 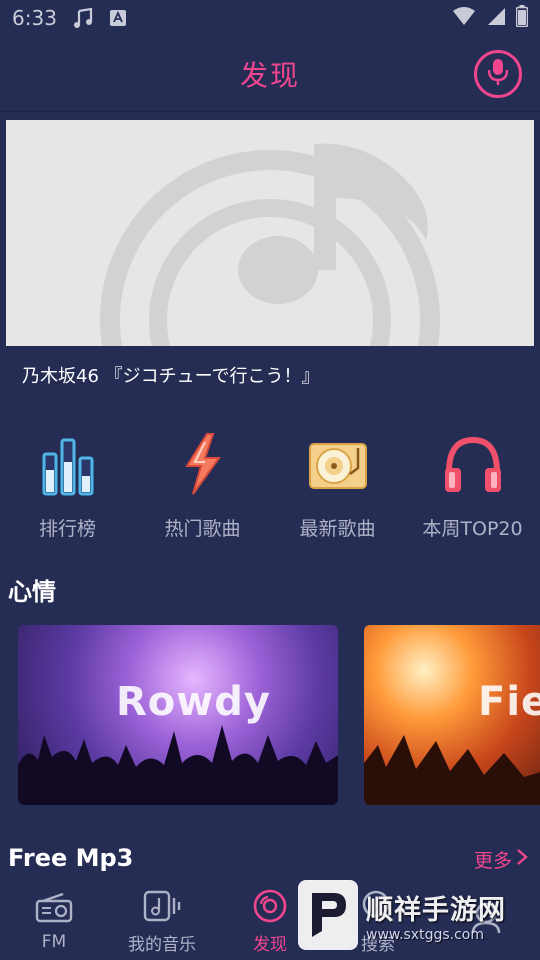 What do you see at coordinates (328, 915) in the screenshot?
I see `watermark-logo-icon` at bounding box center [328, 915].